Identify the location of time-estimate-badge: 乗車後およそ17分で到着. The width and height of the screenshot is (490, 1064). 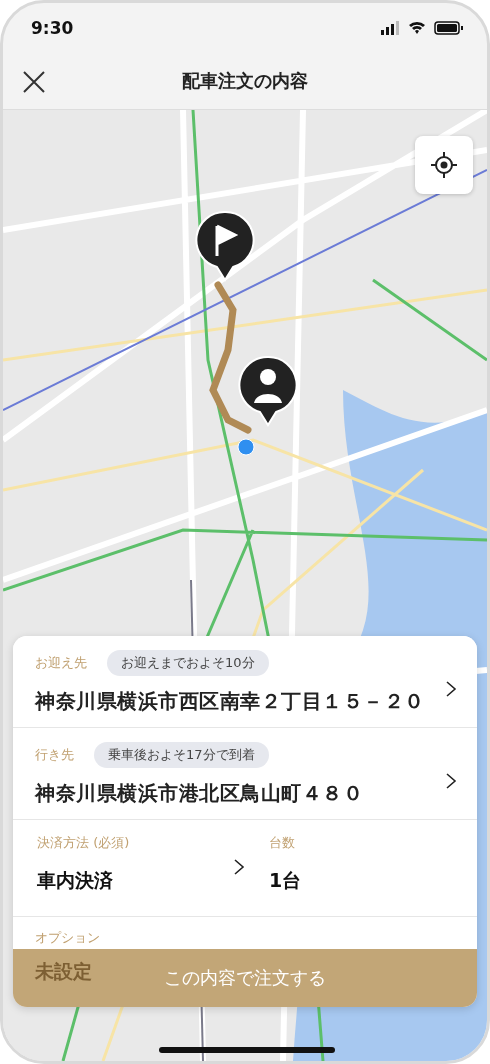
(181, 755).